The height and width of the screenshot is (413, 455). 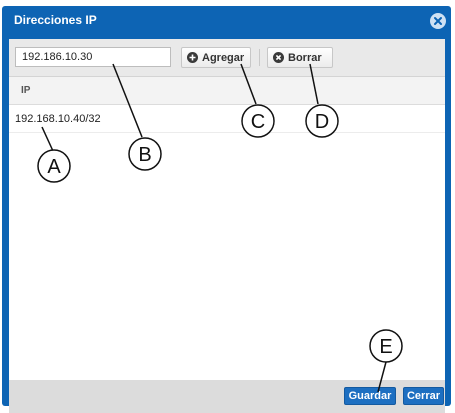 I want to click on close-x-glyph, so click(x=438, y=21).